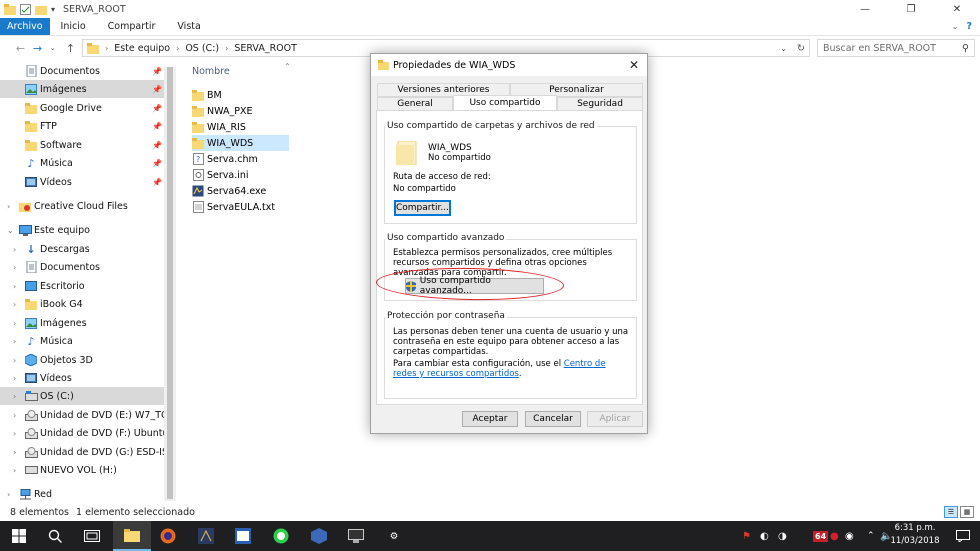 The image size is (980, 551). What do you see at coordinates (88, 360) in the screenshot?
I see `sidebar-item-objetos-3d: › Objetos 3D` at bounding box center [88, 360].